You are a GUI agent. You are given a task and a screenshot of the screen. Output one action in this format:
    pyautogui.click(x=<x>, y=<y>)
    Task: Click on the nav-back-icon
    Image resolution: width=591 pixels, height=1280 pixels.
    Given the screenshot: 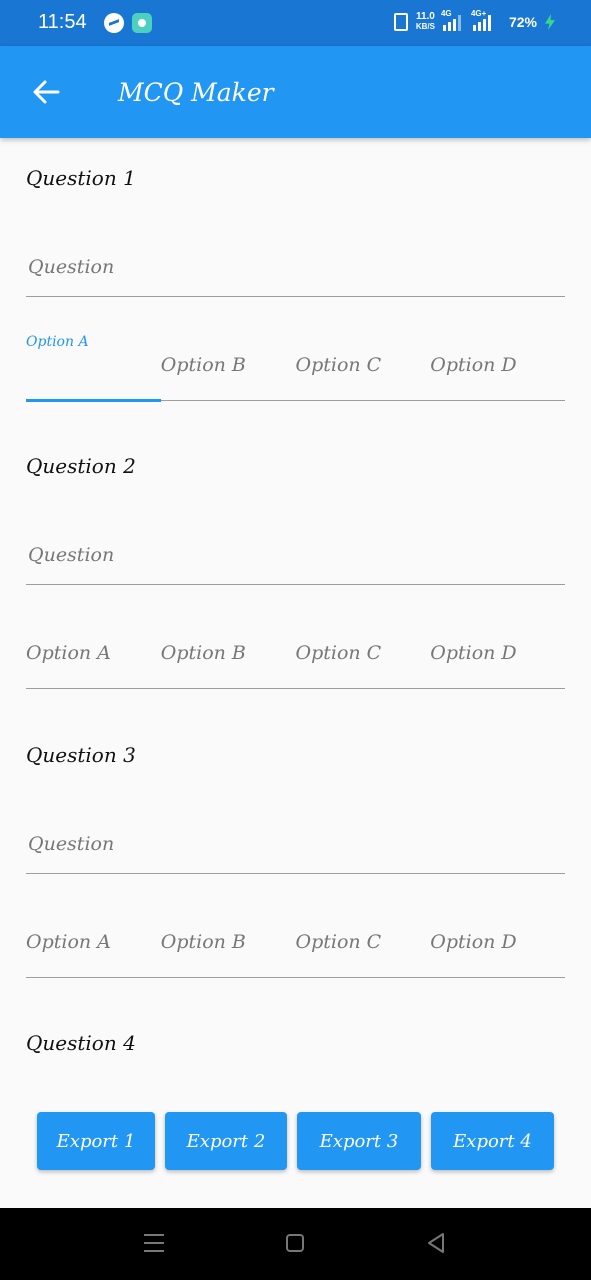 What is the action you would take?
    pyautogui.click(x=436, y=1243)
    